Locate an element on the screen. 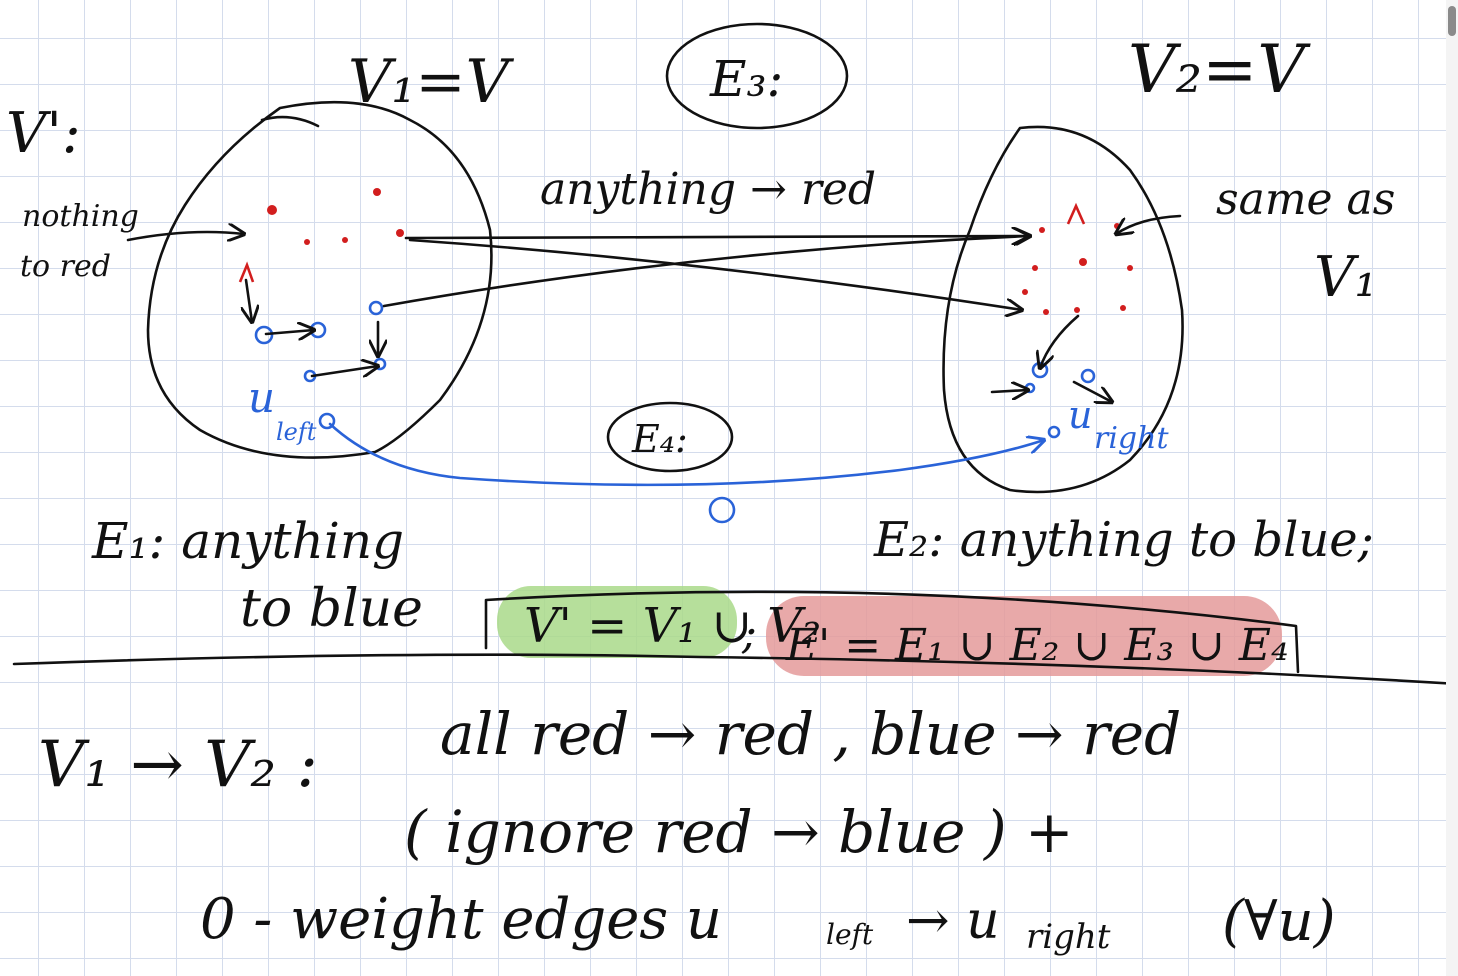 The width and height of the screenshot is (1458, 976). e2-edges is located at coordinates (1051, 358).